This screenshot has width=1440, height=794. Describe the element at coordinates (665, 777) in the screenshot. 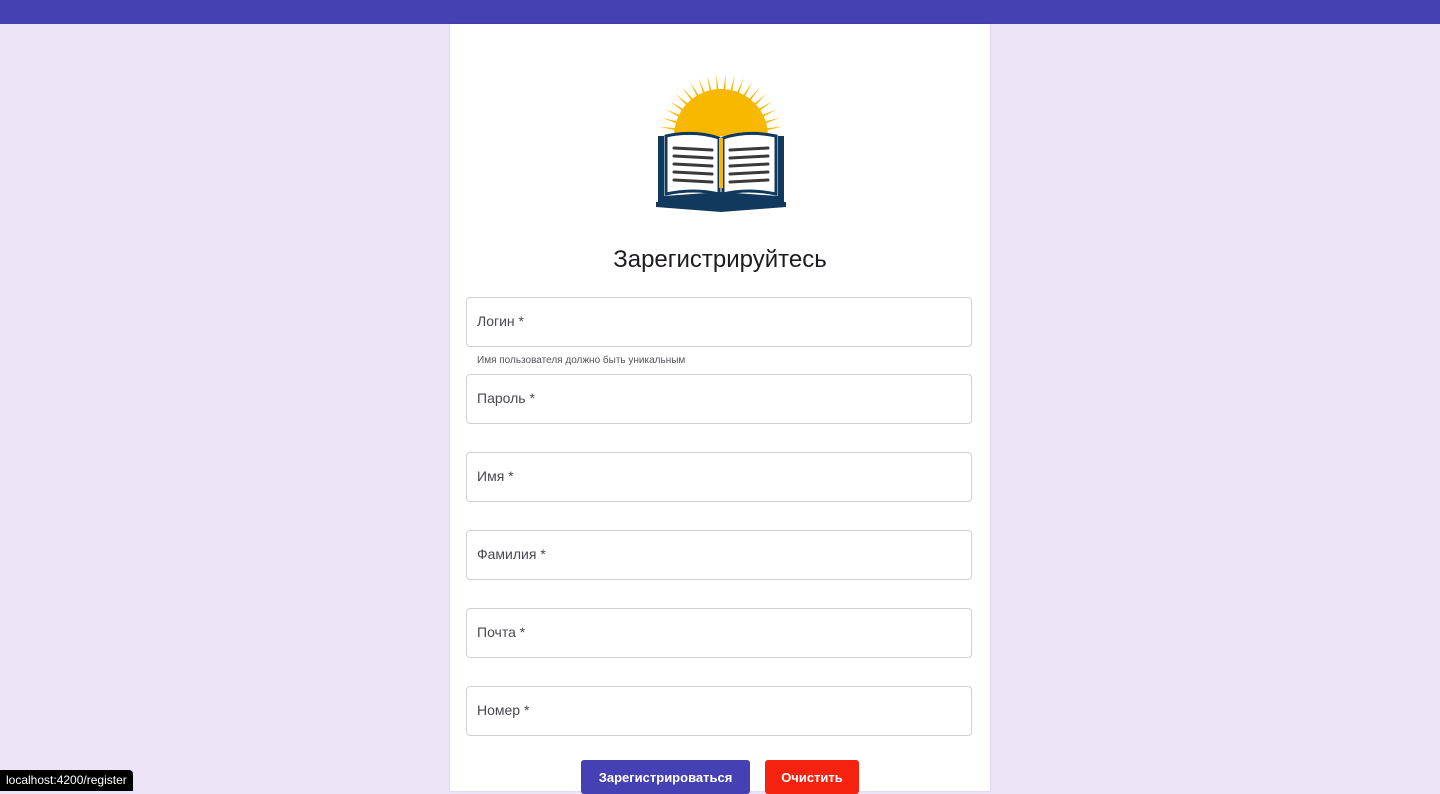

I see `register-button: Зарегистрироваться` at that location.